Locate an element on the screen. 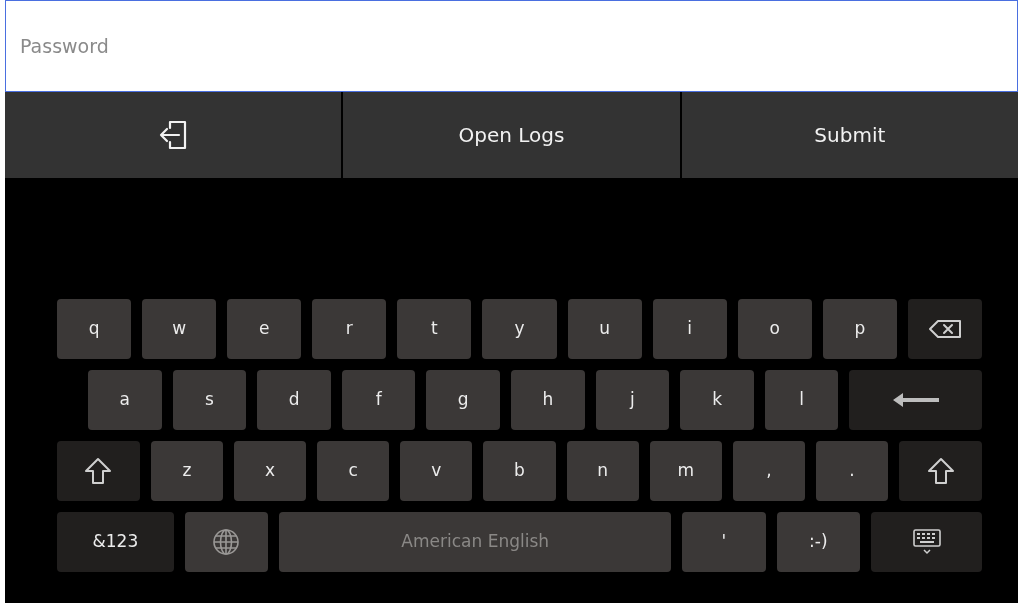 This screenshot has width=1018, height=603. key: e is located at coordinates (264, 329).